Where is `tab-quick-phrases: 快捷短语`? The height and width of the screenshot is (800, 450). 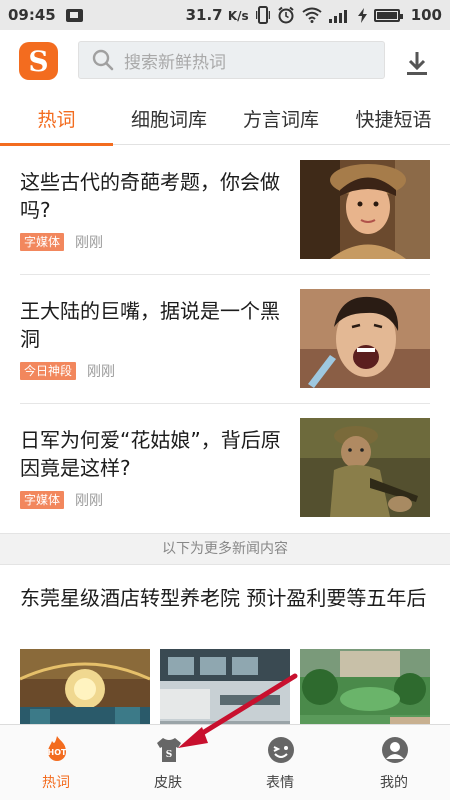 tab-quick-phrases: 快捷短语 is located at coordinates (393, 121).